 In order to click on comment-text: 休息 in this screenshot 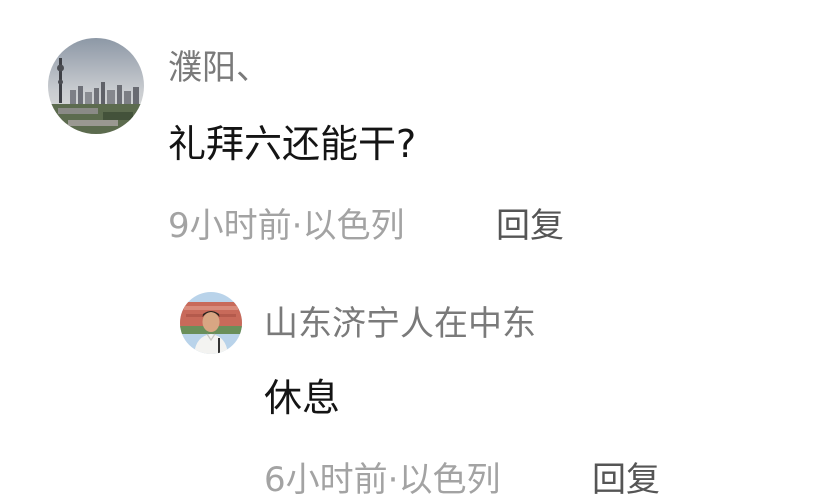, I will do `click(302, 398)`.